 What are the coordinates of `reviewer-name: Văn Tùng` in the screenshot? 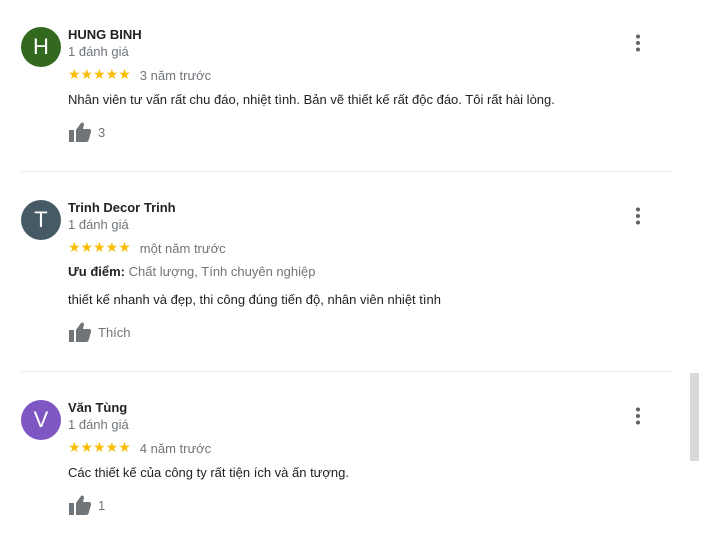 It's located at (97, 407).